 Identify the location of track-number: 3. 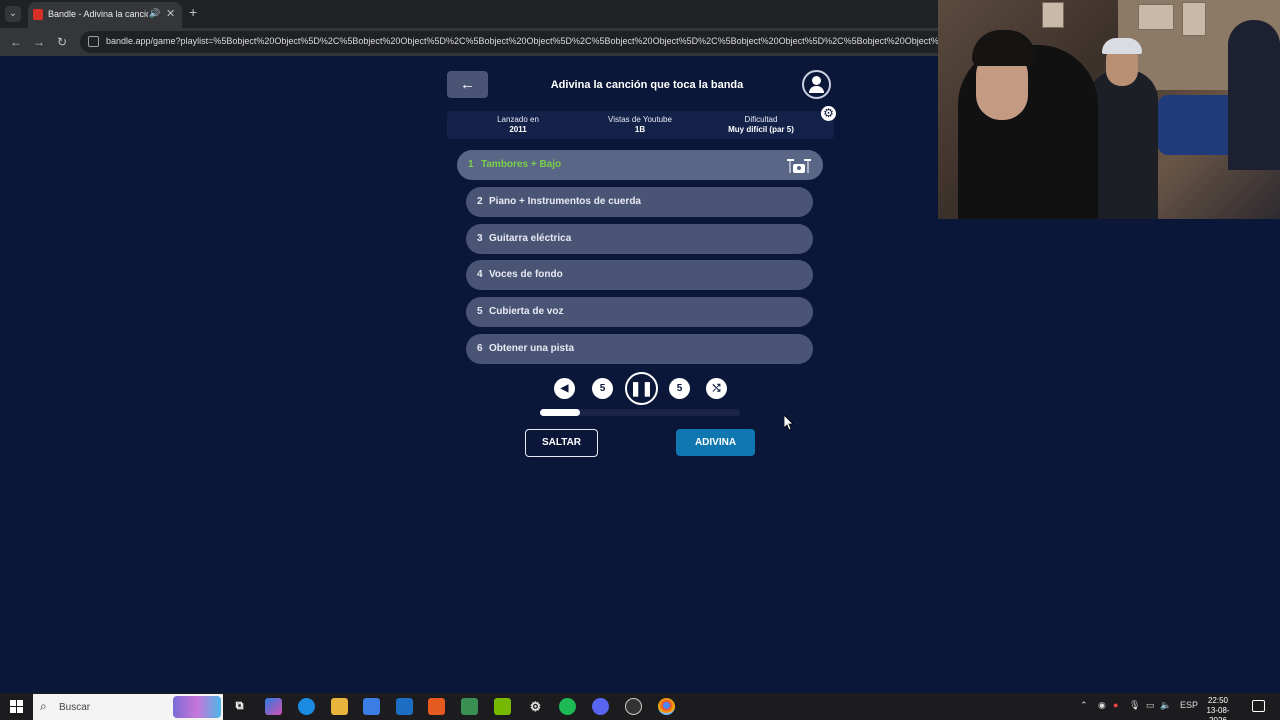
(480, 238).